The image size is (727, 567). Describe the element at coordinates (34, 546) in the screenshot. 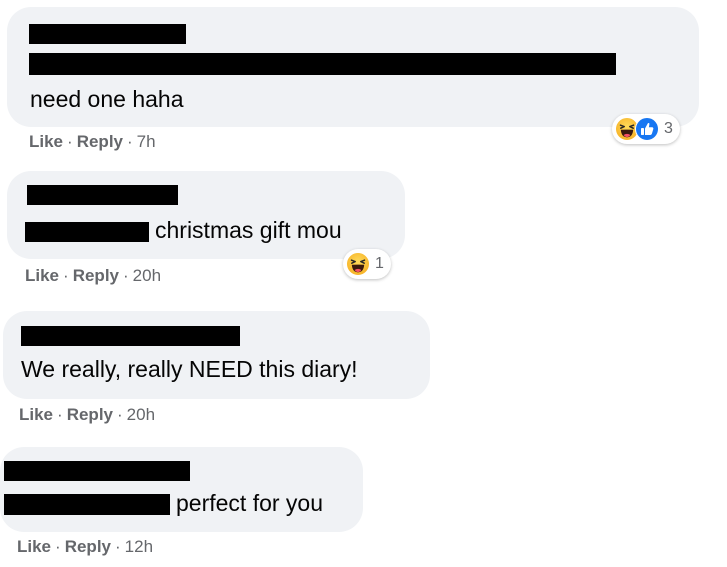

I see `like-button: Like` at that location.